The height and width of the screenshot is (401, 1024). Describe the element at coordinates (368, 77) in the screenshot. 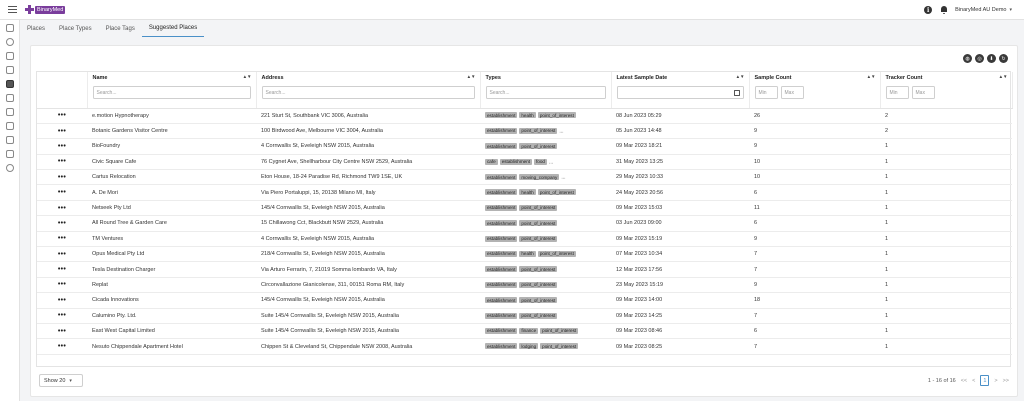

I see `column-header-address: Address ▲▼` at that location.